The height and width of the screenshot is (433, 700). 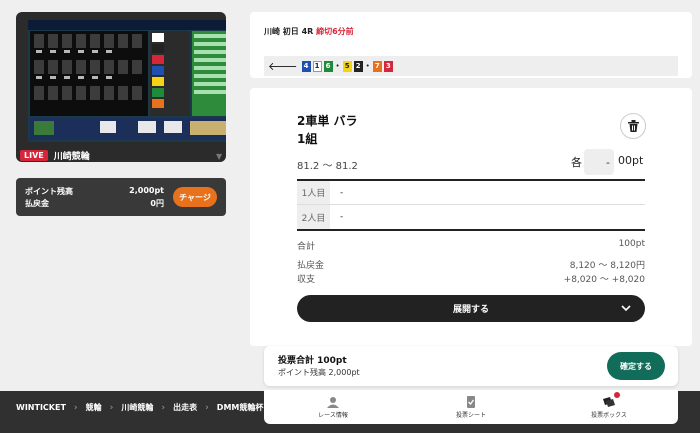 I want to click on tab-label: 投票シート, so click(x=470, y=415).